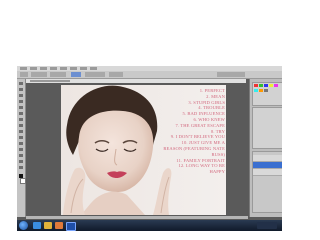 The height and width of the screenshot is (240, 320). What do you see at coordinates (23, 225) in the screenshot?
I see `windows-start-icon` at bounding box center [23, 225].